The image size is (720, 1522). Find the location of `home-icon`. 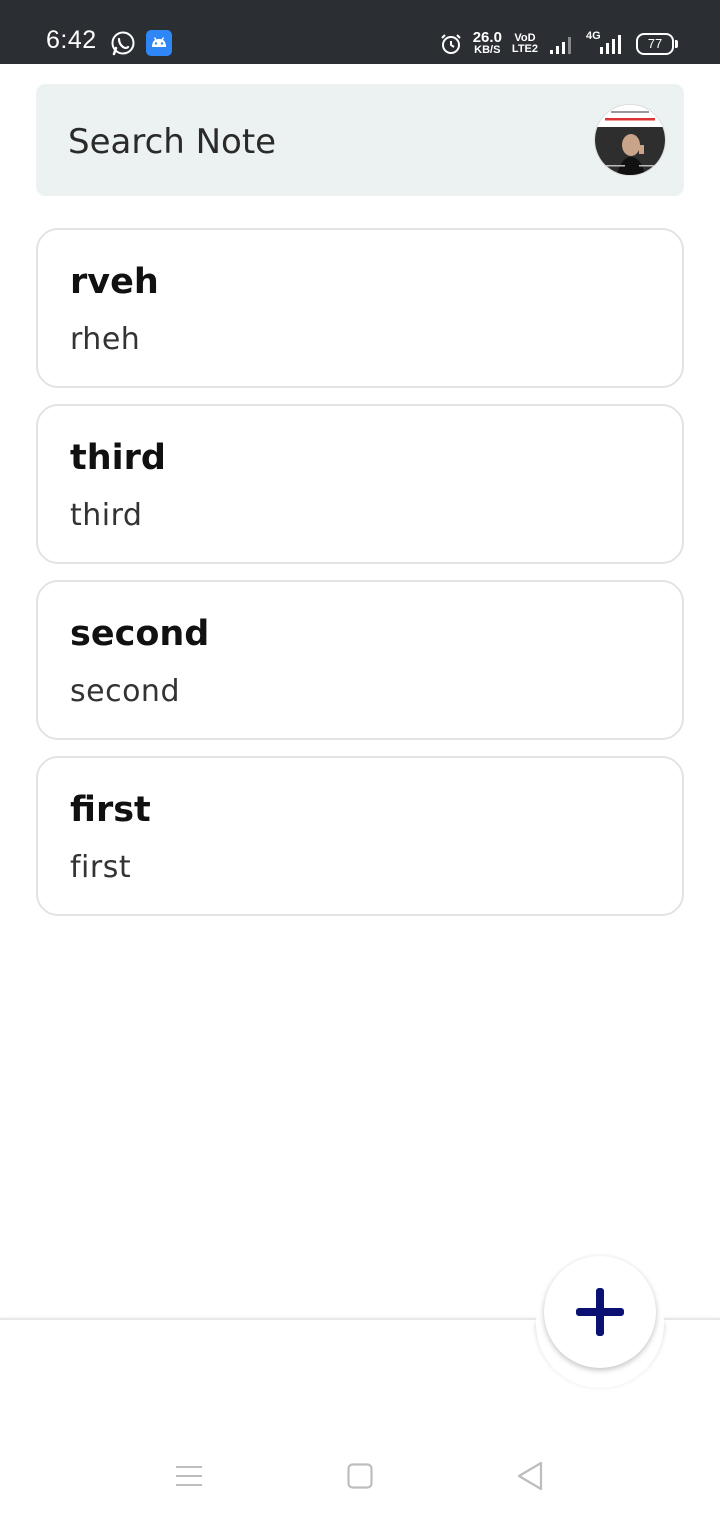

home-icon is located at coordinates (360, 1476).